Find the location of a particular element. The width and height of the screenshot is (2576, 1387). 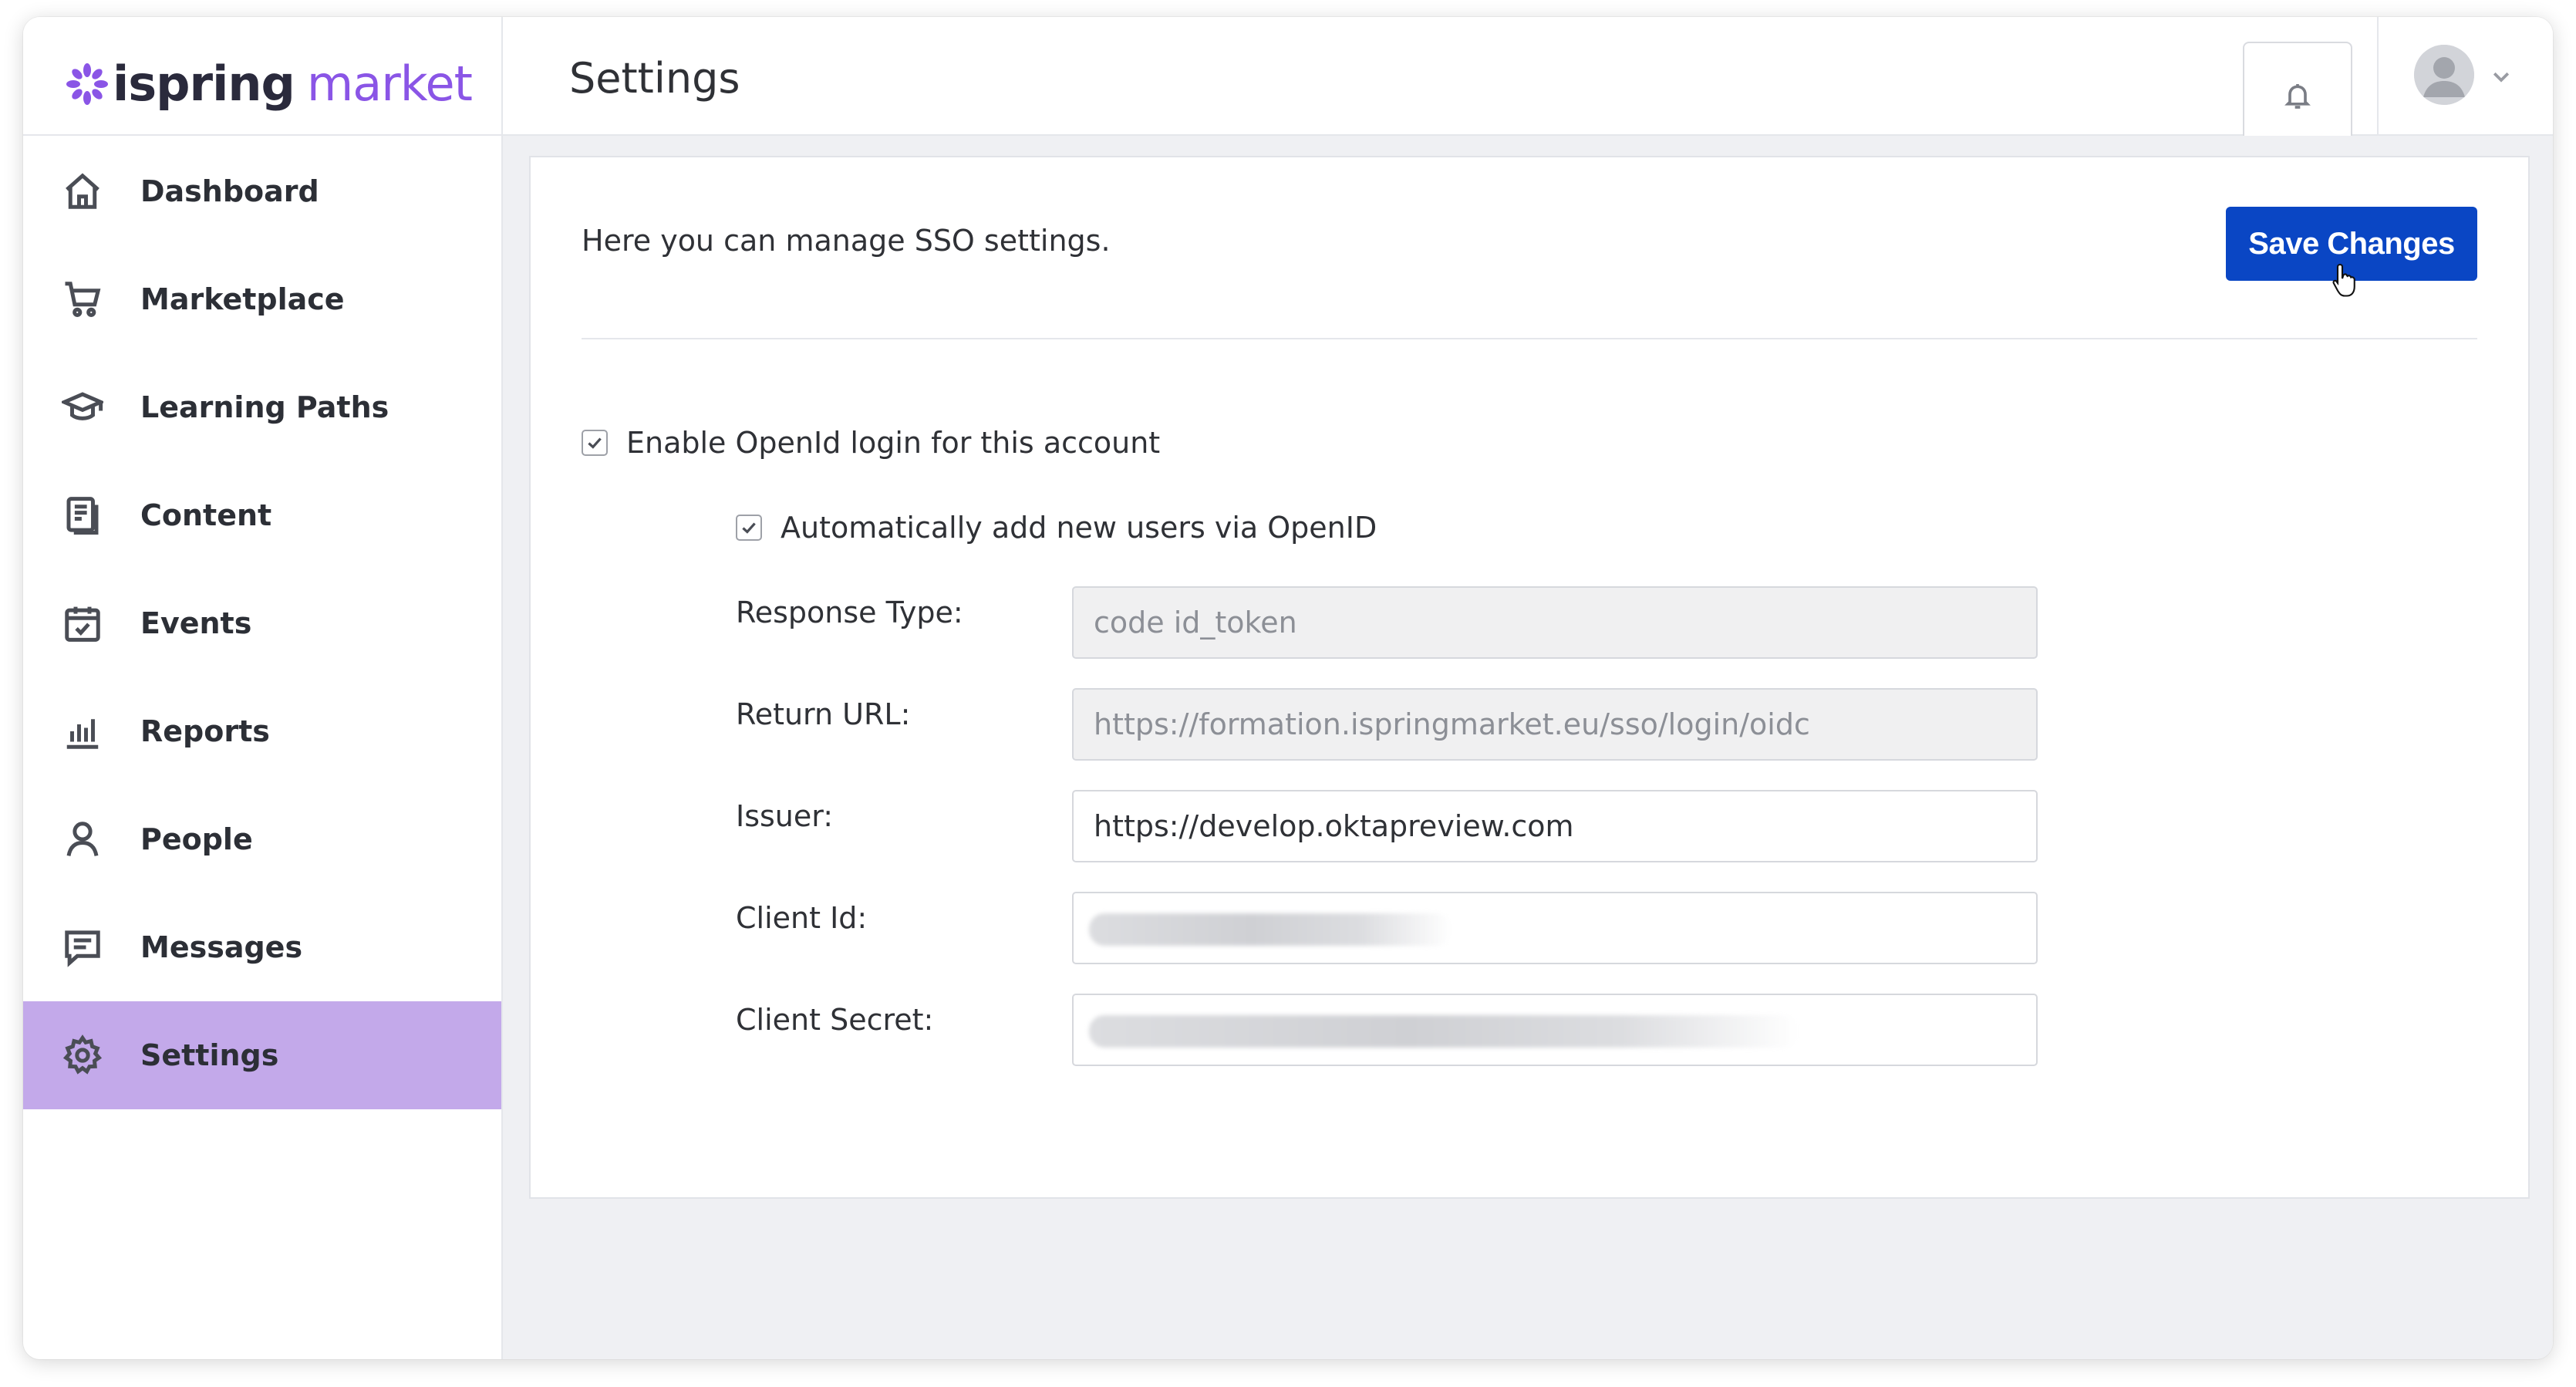

sidebar-item-label: Reports is located at coordinates (205, 731).